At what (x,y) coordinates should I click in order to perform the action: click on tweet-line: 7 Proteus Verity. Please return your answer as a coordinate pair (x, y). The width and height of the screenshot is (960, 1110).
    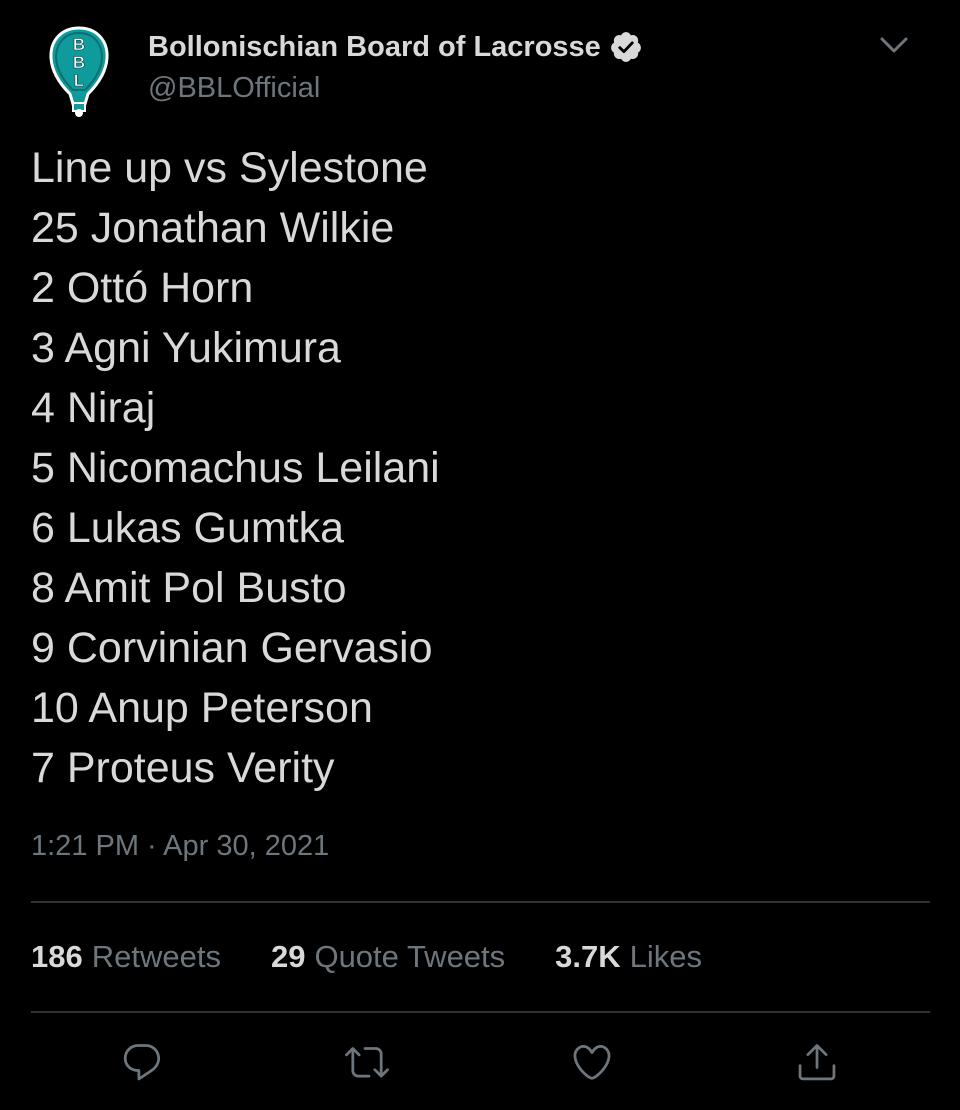
    Looking at the image, I should click on (183, 768).